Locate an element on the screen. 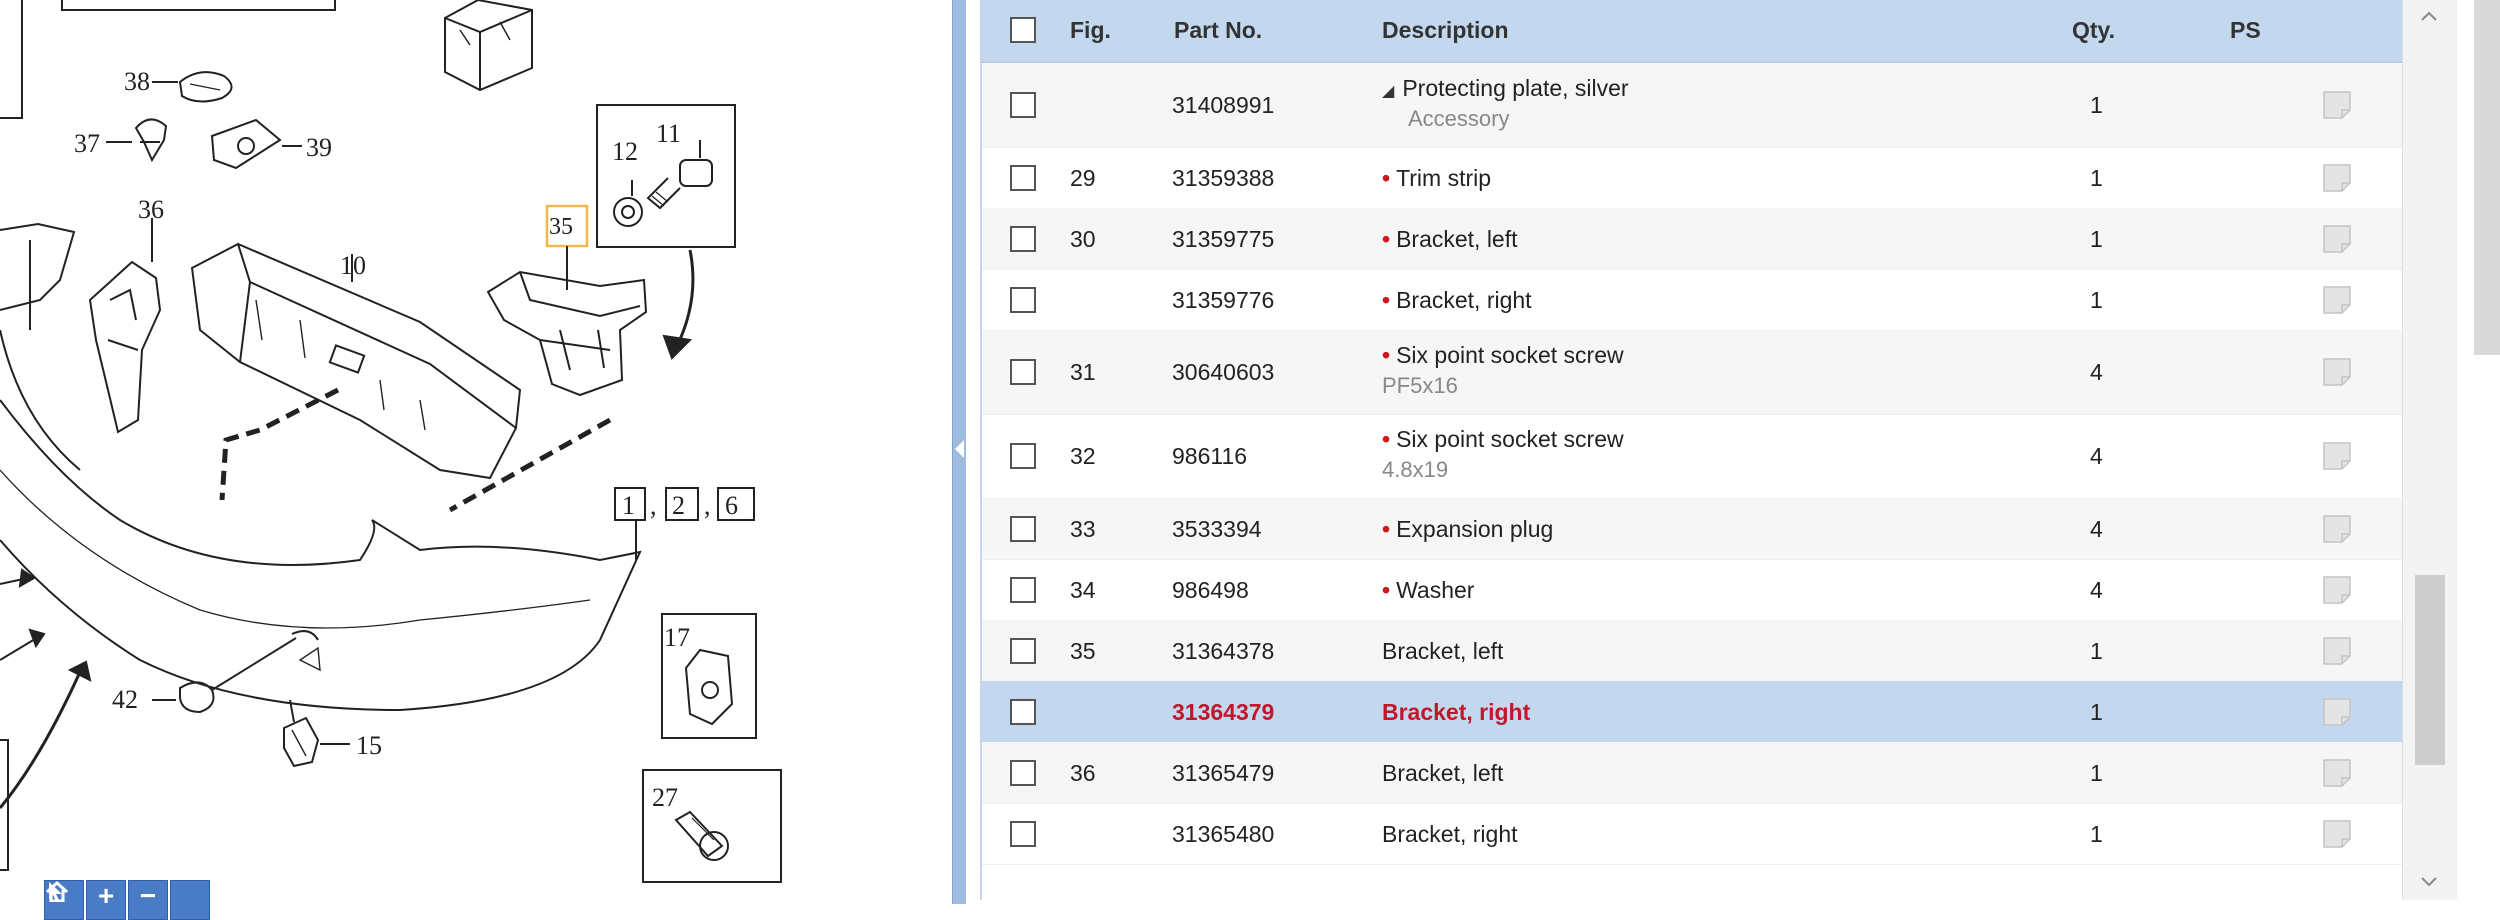 The image size is (2500, 920). diagram-toolbar: + − is located at coordinates (127, 900).